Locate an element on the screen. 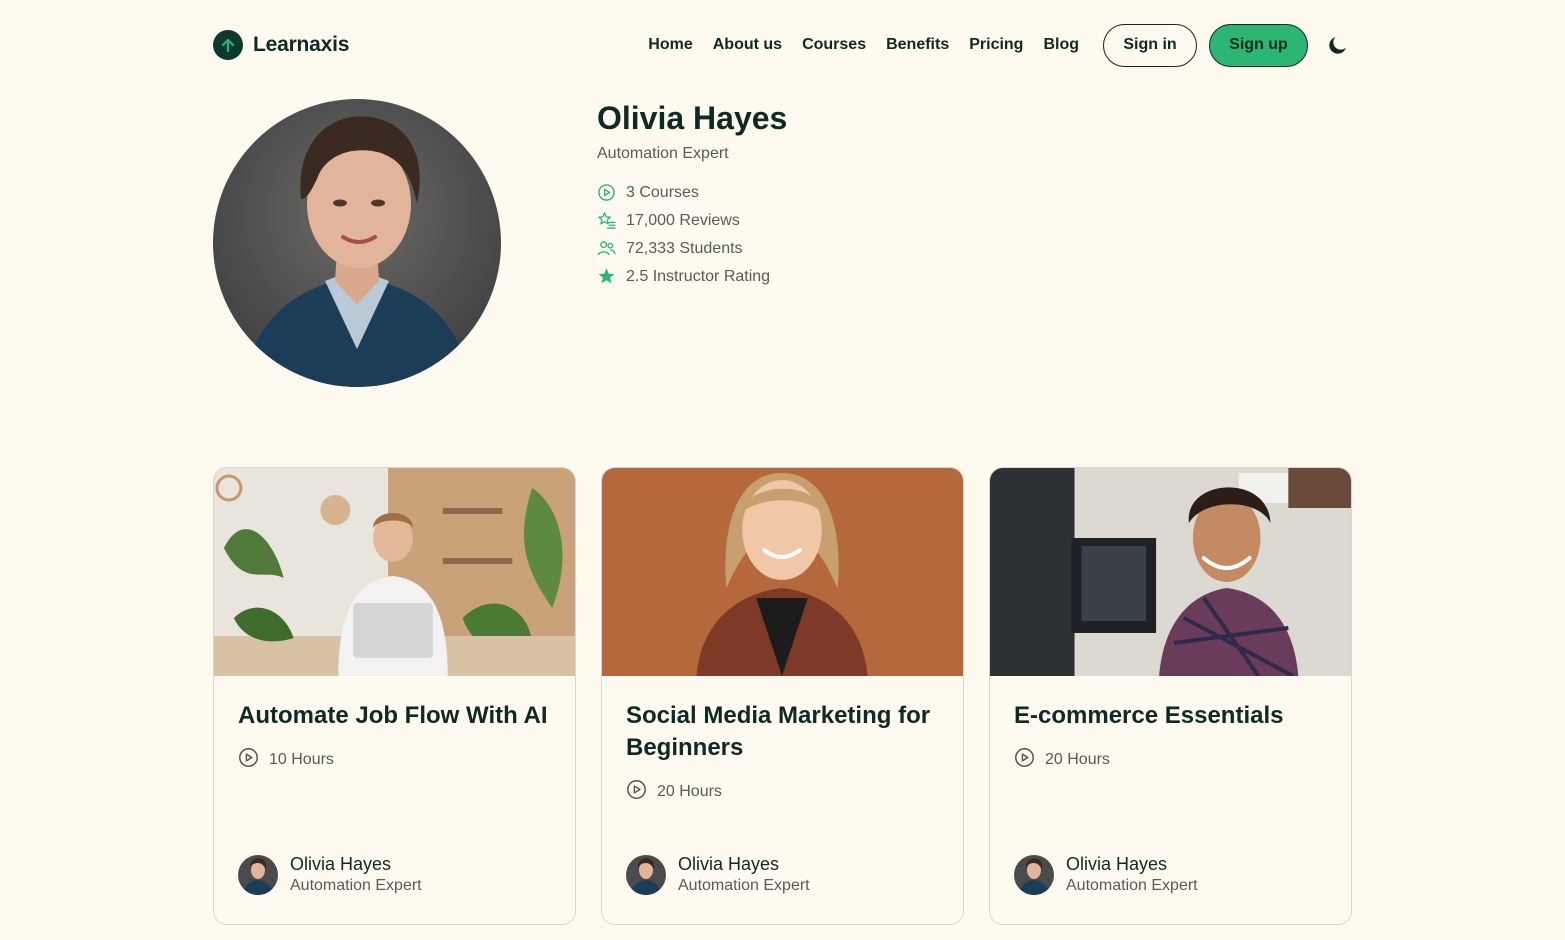 This screenshot has width=1565, height=940. nav-link-home: Home is located at coordinates (670, 45).